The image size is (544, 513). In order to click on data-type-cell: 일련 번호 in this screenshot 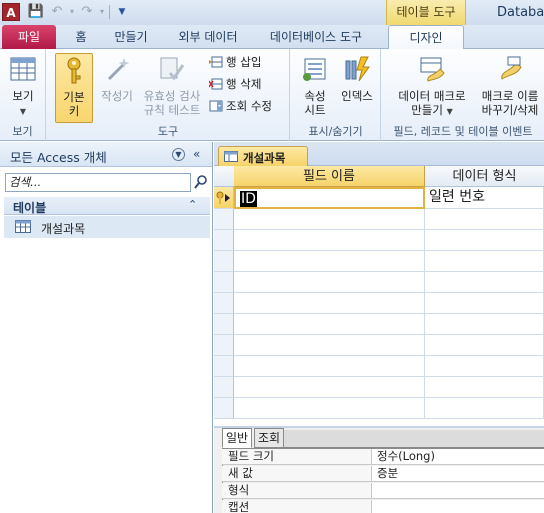, I will do `click(484, 198)`.